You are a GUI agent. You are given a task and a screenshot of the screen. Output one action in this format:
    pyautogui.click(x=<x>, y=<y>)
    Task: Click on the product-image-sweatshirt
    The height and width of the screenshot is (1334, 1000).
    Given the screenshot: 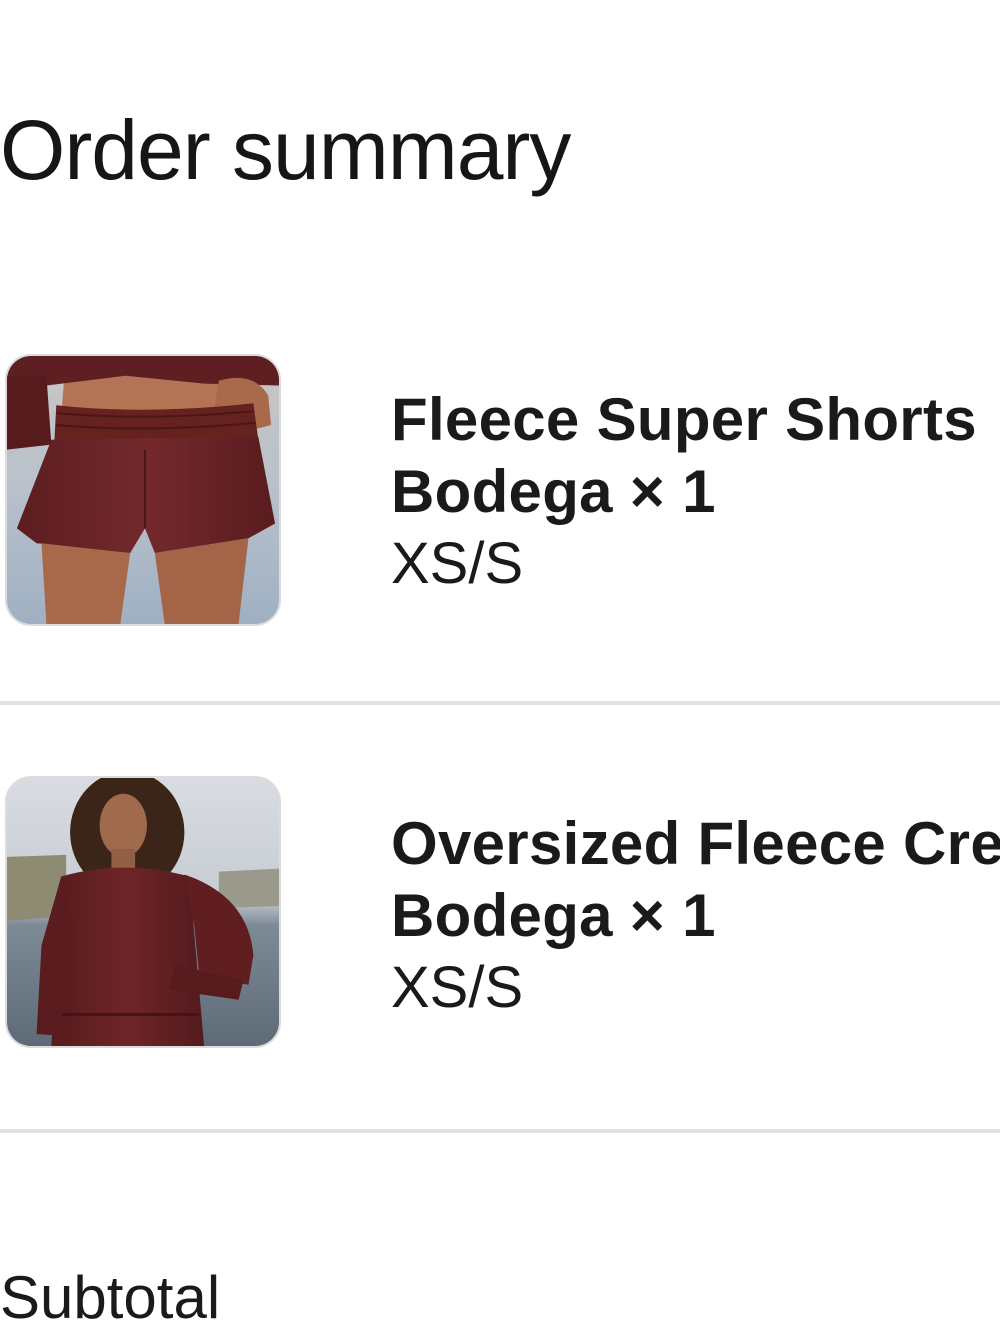 What is the action you would take?
    pyautogui.click(x=143, y=912)
    